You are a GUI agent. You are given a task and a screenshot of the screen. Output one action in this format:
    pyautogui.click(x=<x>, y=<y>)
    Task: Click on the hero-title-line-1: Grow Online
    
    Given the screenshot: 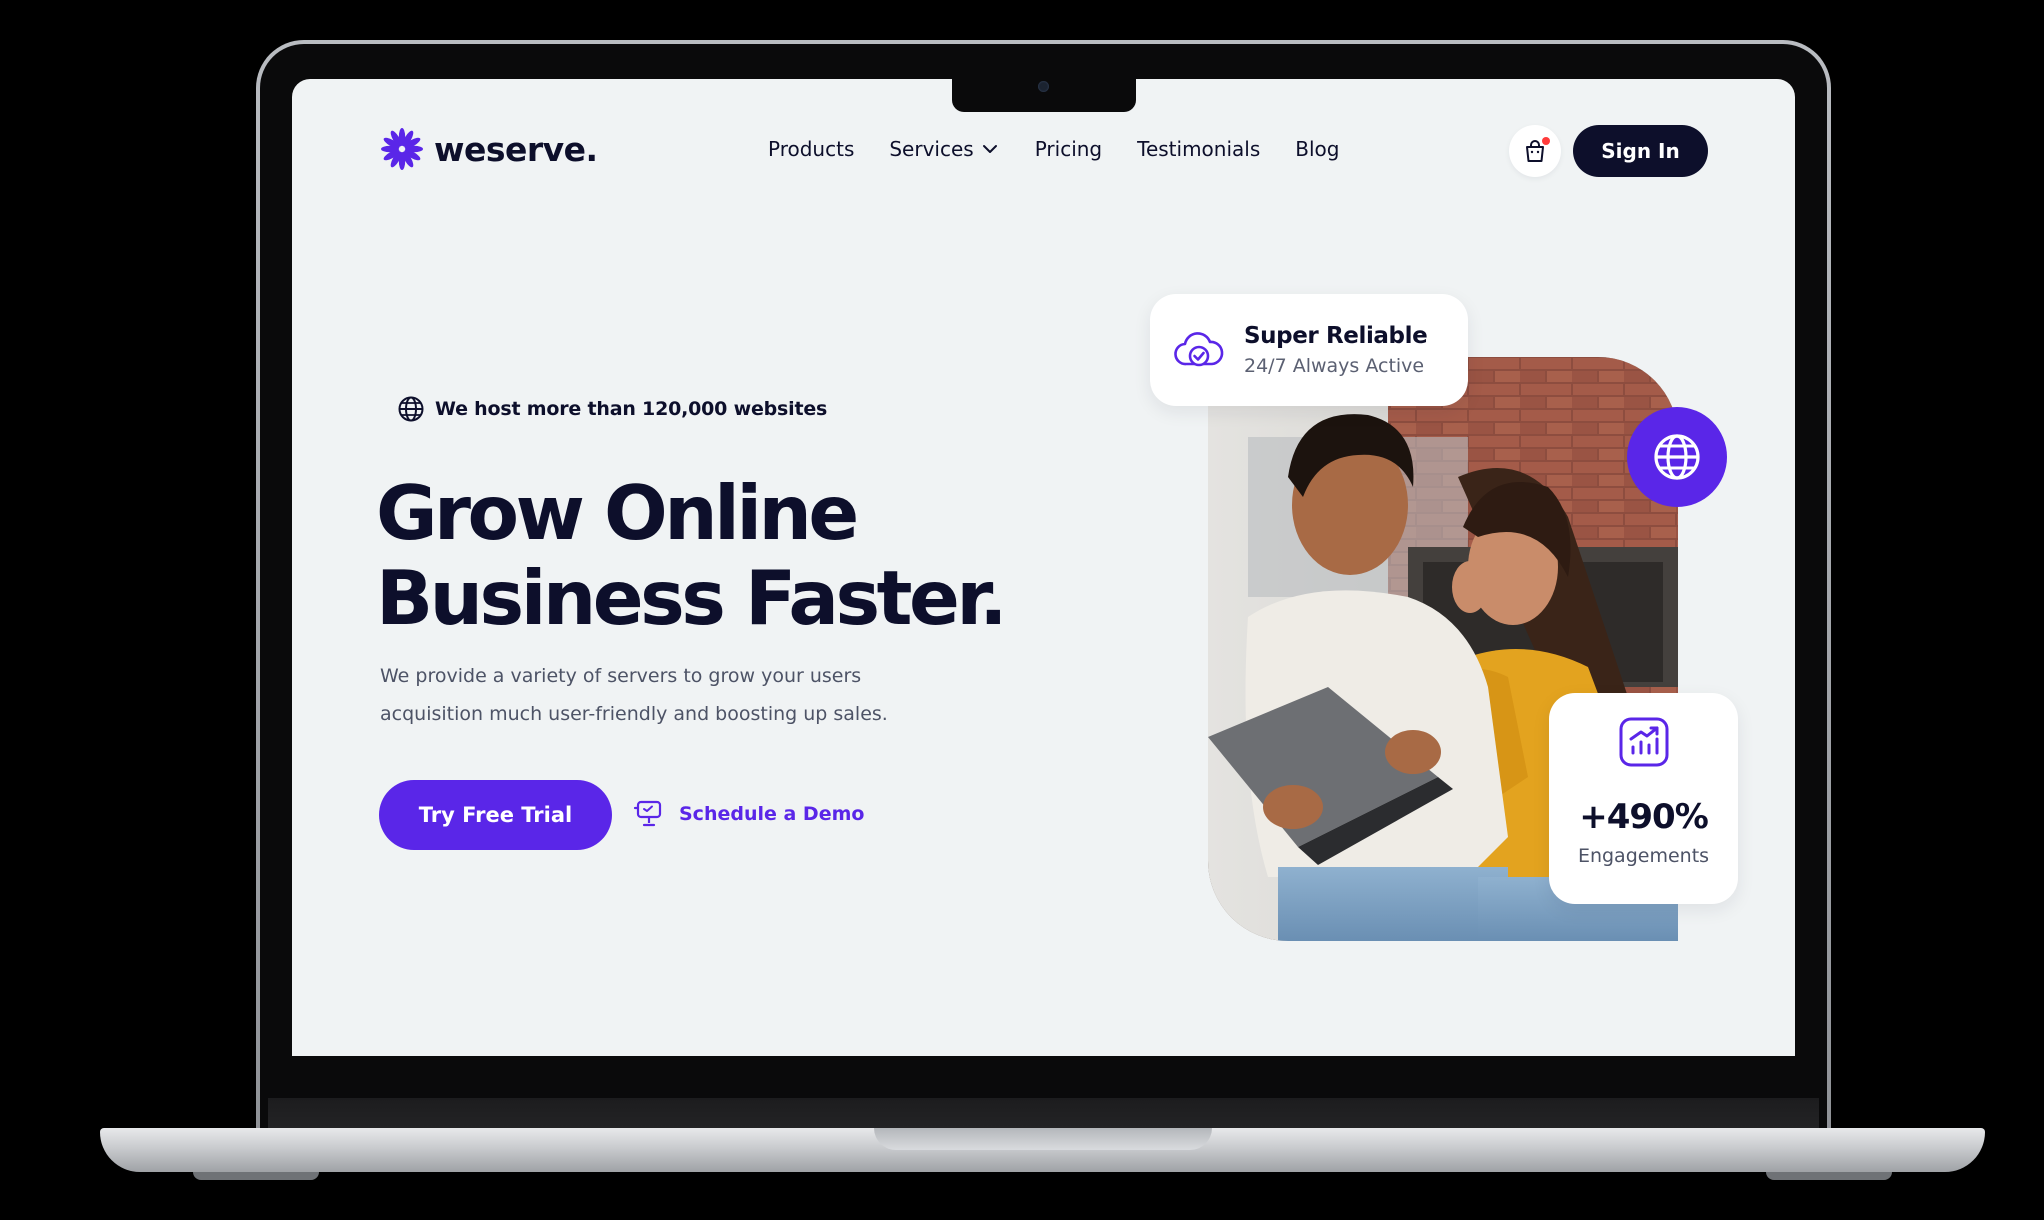 What is the action you would take?
    pyautogui.click(x=617, y=513)
    